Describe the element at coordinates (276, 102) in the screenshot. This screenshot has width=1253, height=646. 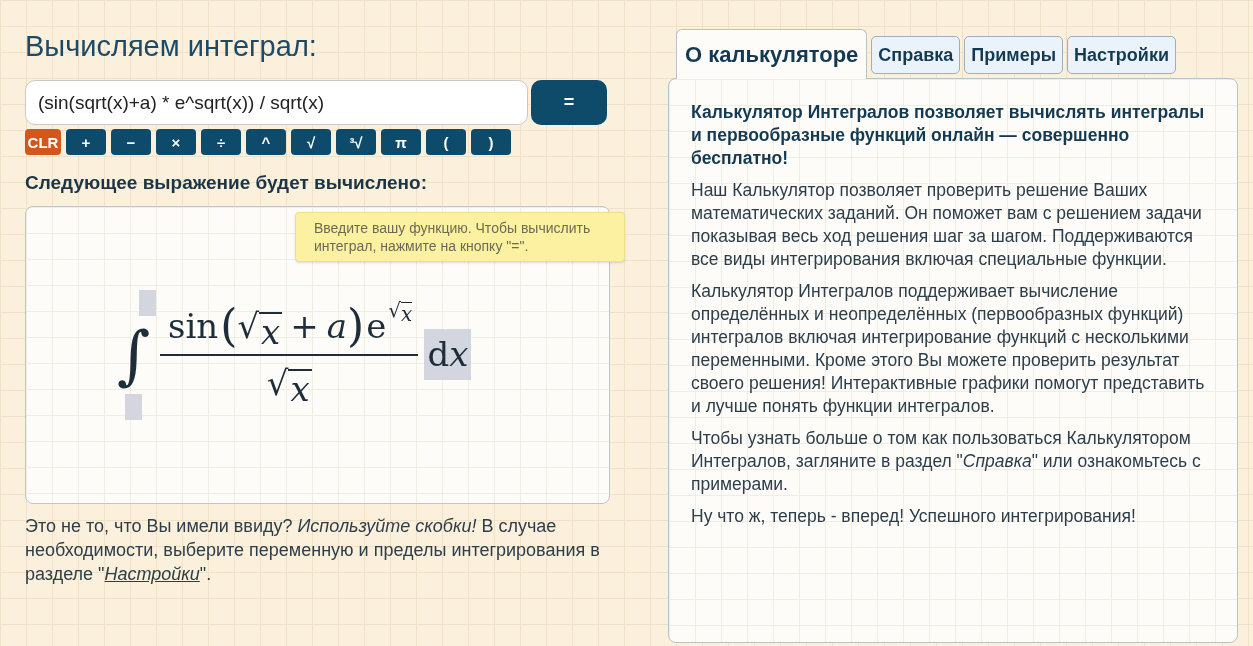
I see `function-input: (sin(sqrt(x)+a) * e^sqrt(x)) / sqrt(x)` at that location.